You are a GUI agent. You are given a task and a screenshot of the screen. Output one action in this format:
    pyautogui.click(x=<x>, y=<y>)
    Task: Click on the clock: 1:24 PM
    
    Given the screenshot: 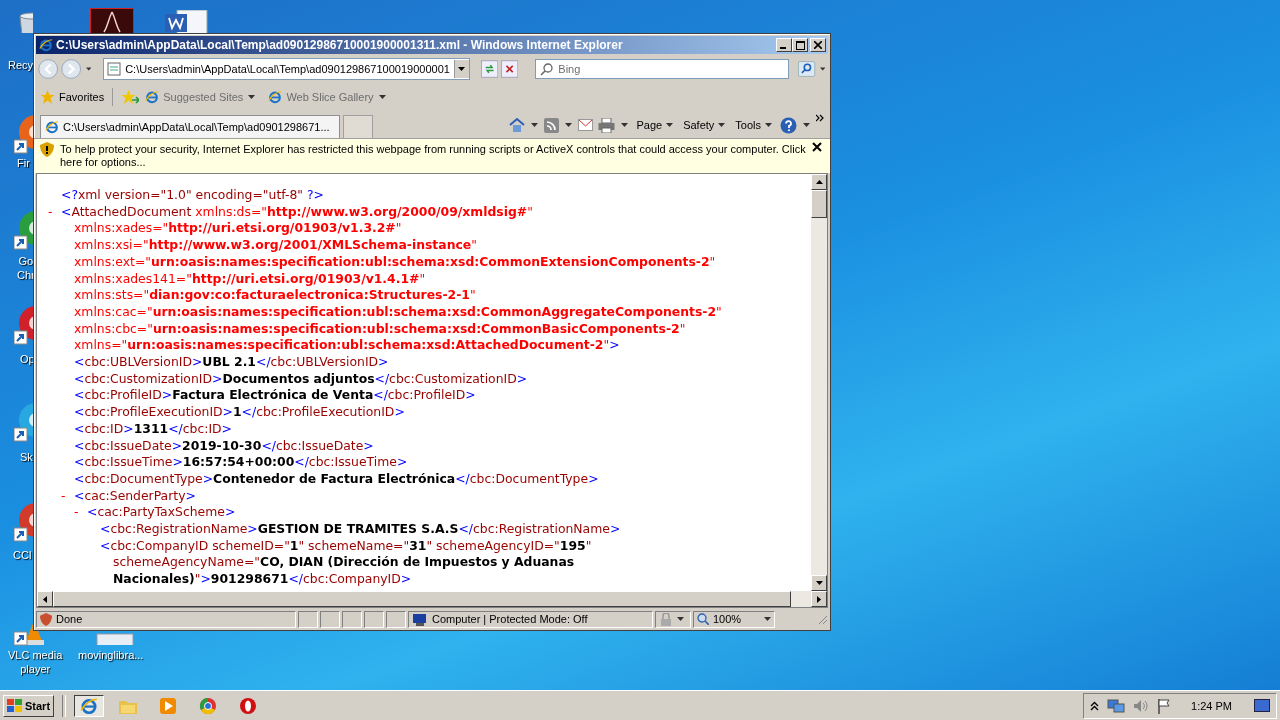 What is the action you would take?
    pyautogui.click(x=1211, y=705)
    